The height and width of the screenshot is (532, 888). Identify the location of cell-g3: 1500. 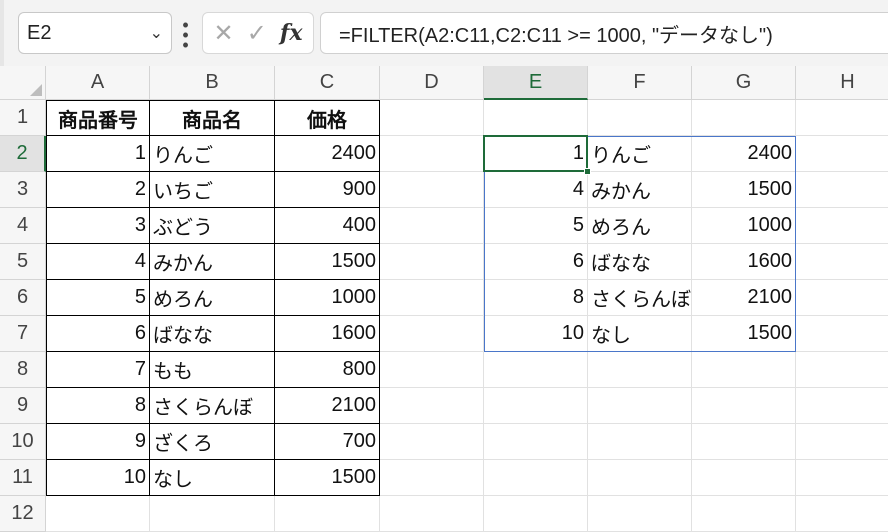
(744, 190).